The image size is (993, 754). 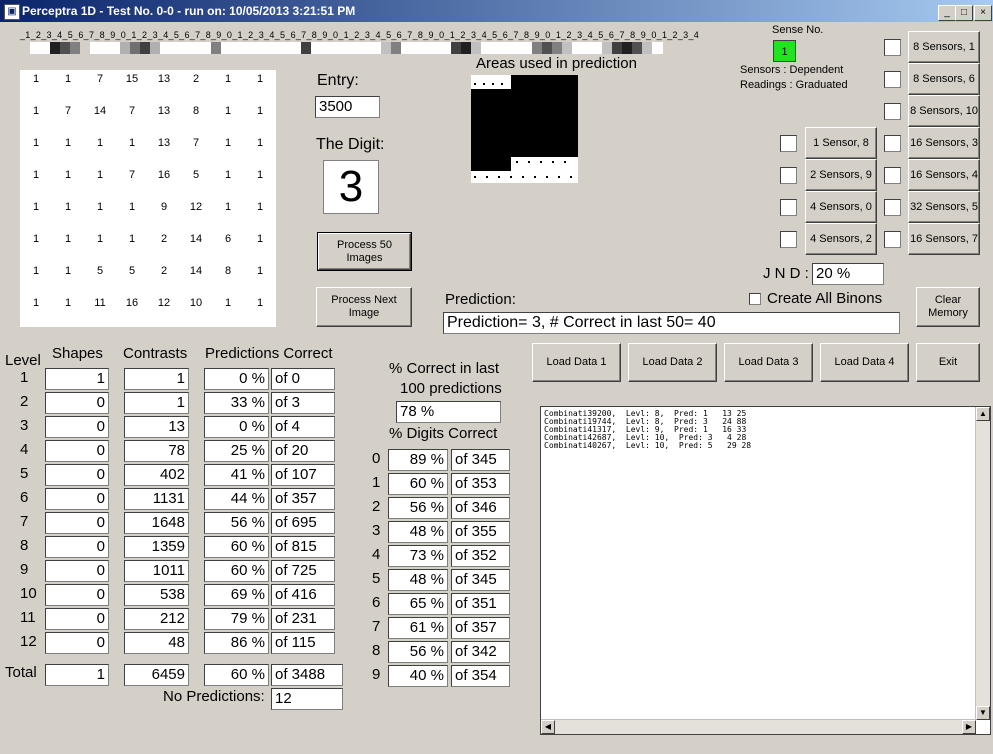 I want to click on button-1-sensor-8: 1 Sensor, 8, so click(x=841, y=143).